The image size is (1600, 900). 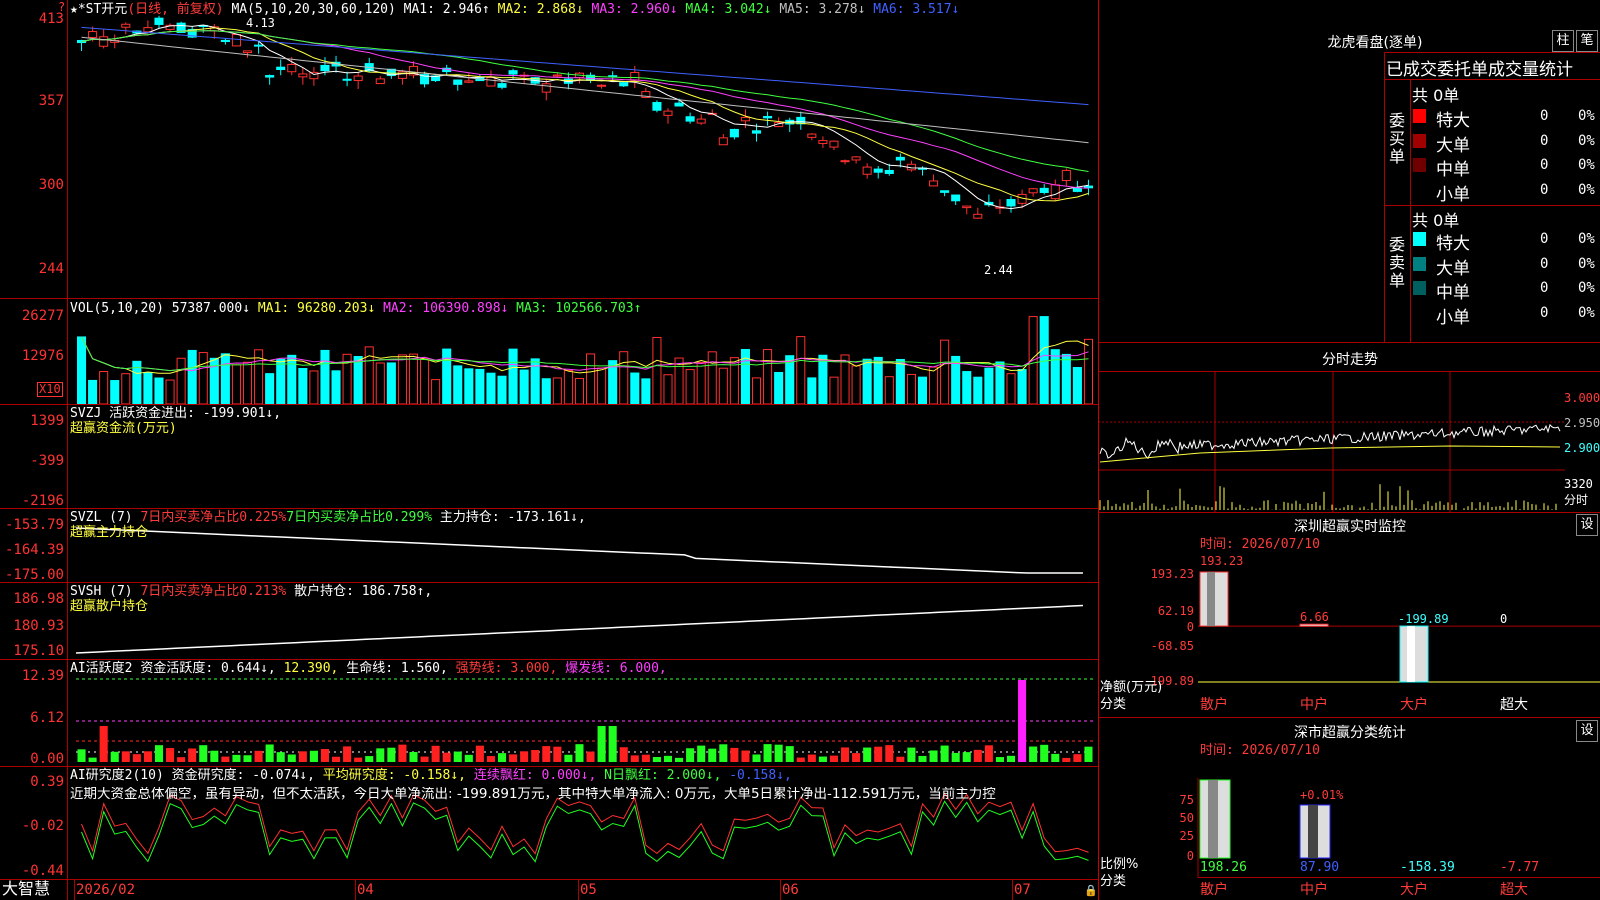 What do you see at coordinates (1587, 41) in the screenshot?
I see `tick-mode-button: 笔` at bounding box center [1587, 41].